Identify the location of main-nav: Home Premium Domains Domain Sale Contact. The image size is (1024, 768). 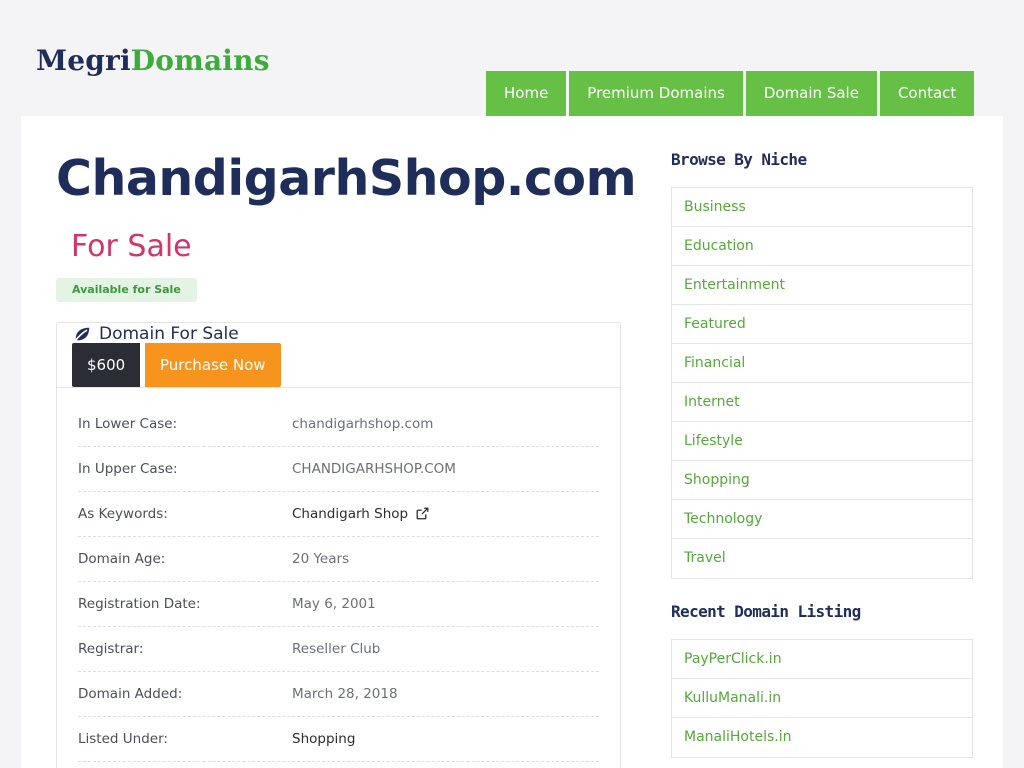
(730, 93).